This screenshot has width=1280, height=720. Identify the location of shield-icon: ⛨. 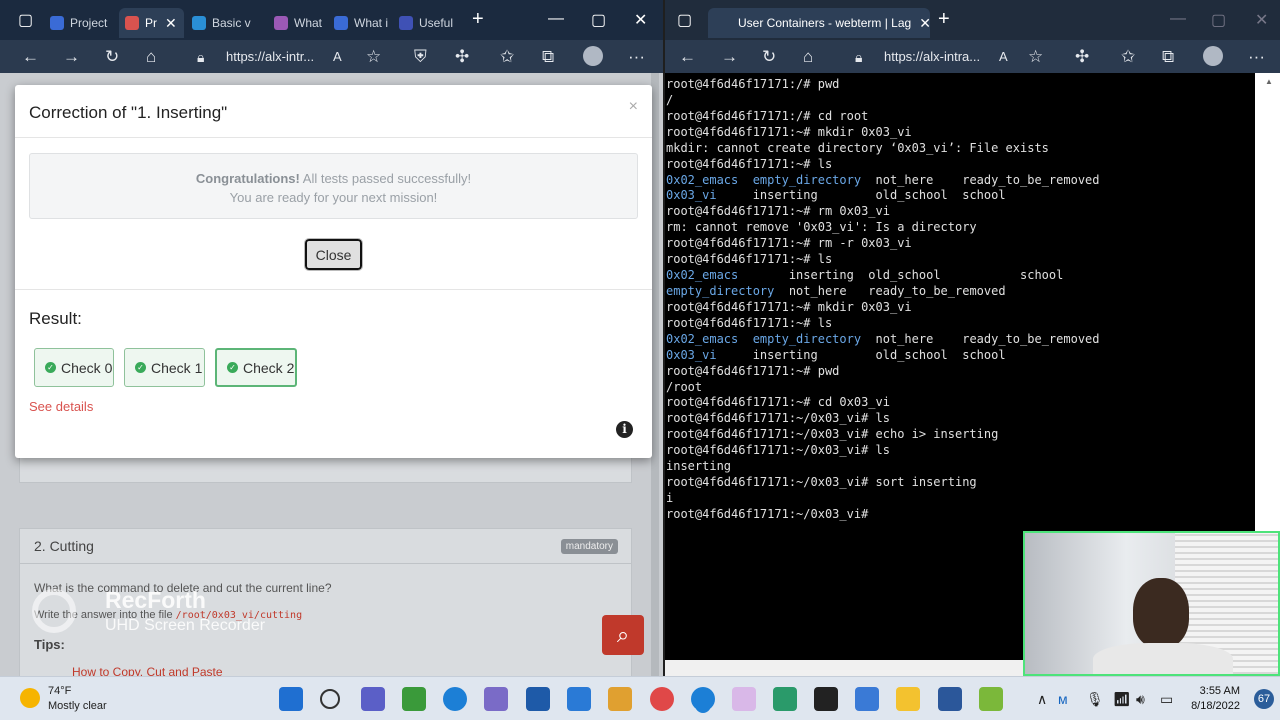
(420, 57).